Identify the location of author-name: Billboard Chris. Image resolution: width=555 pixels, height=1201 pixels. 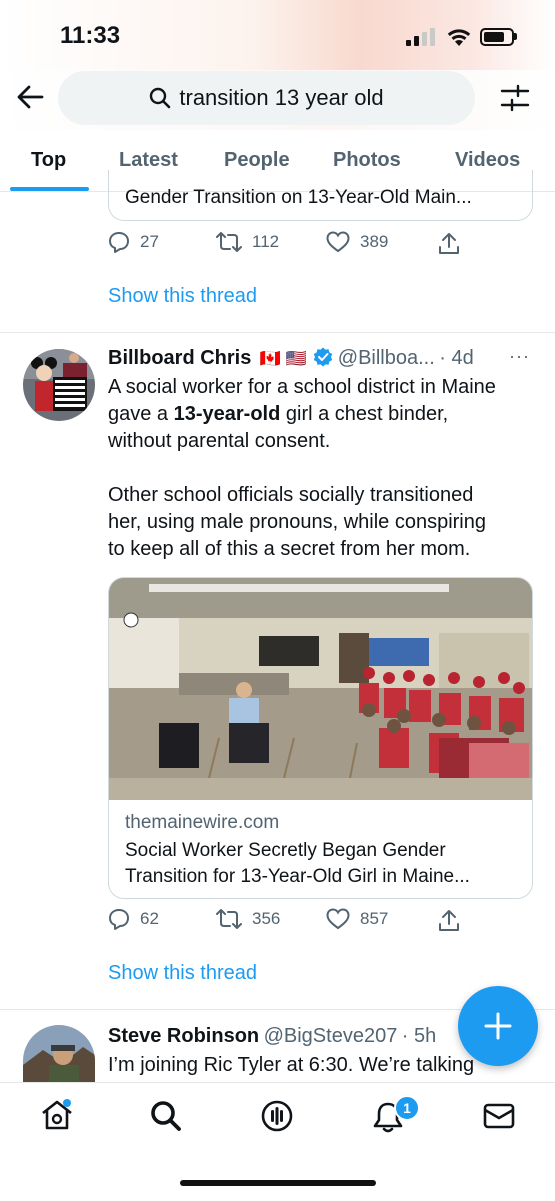
(179, 358).